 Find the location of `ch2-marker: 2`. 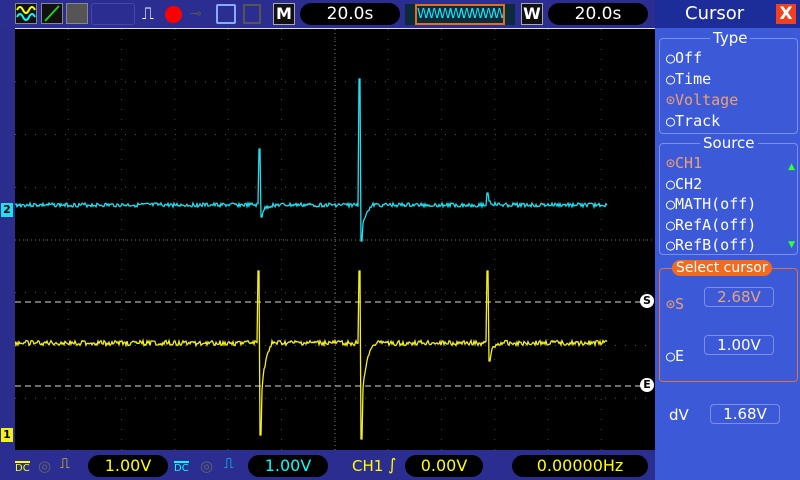

ch2-marker: 2 is located at coordinates (7, 210).